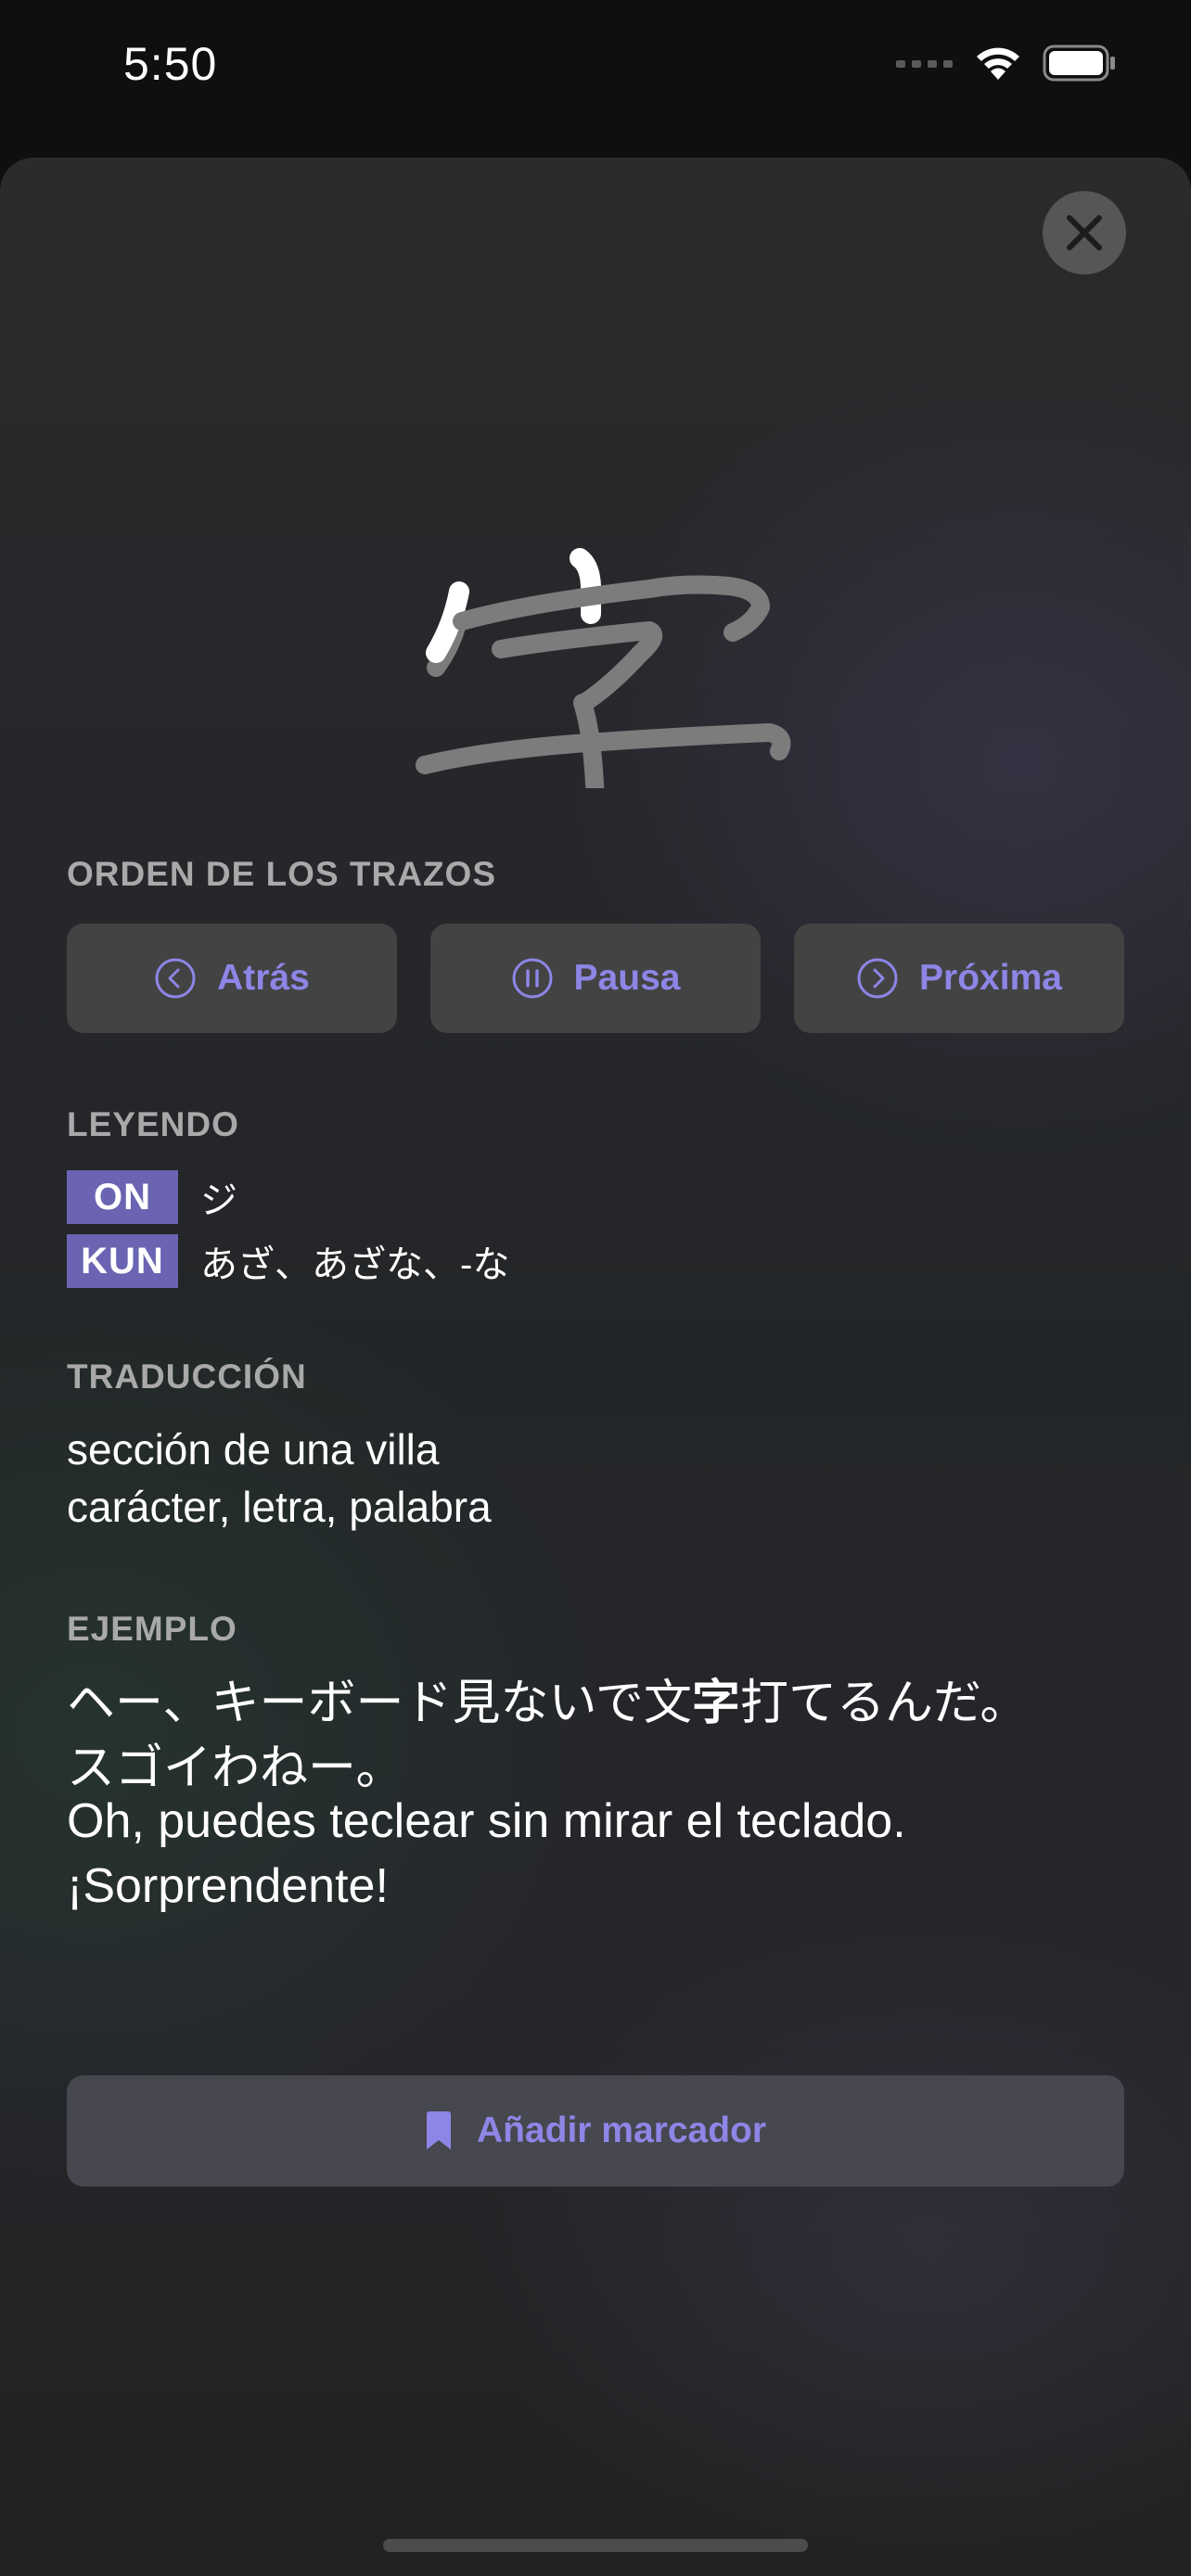  What do you see at coordinates (627, 978) in the screenshot?
I see `pause-button-label: Pausa` at bounding box center [627, 978].